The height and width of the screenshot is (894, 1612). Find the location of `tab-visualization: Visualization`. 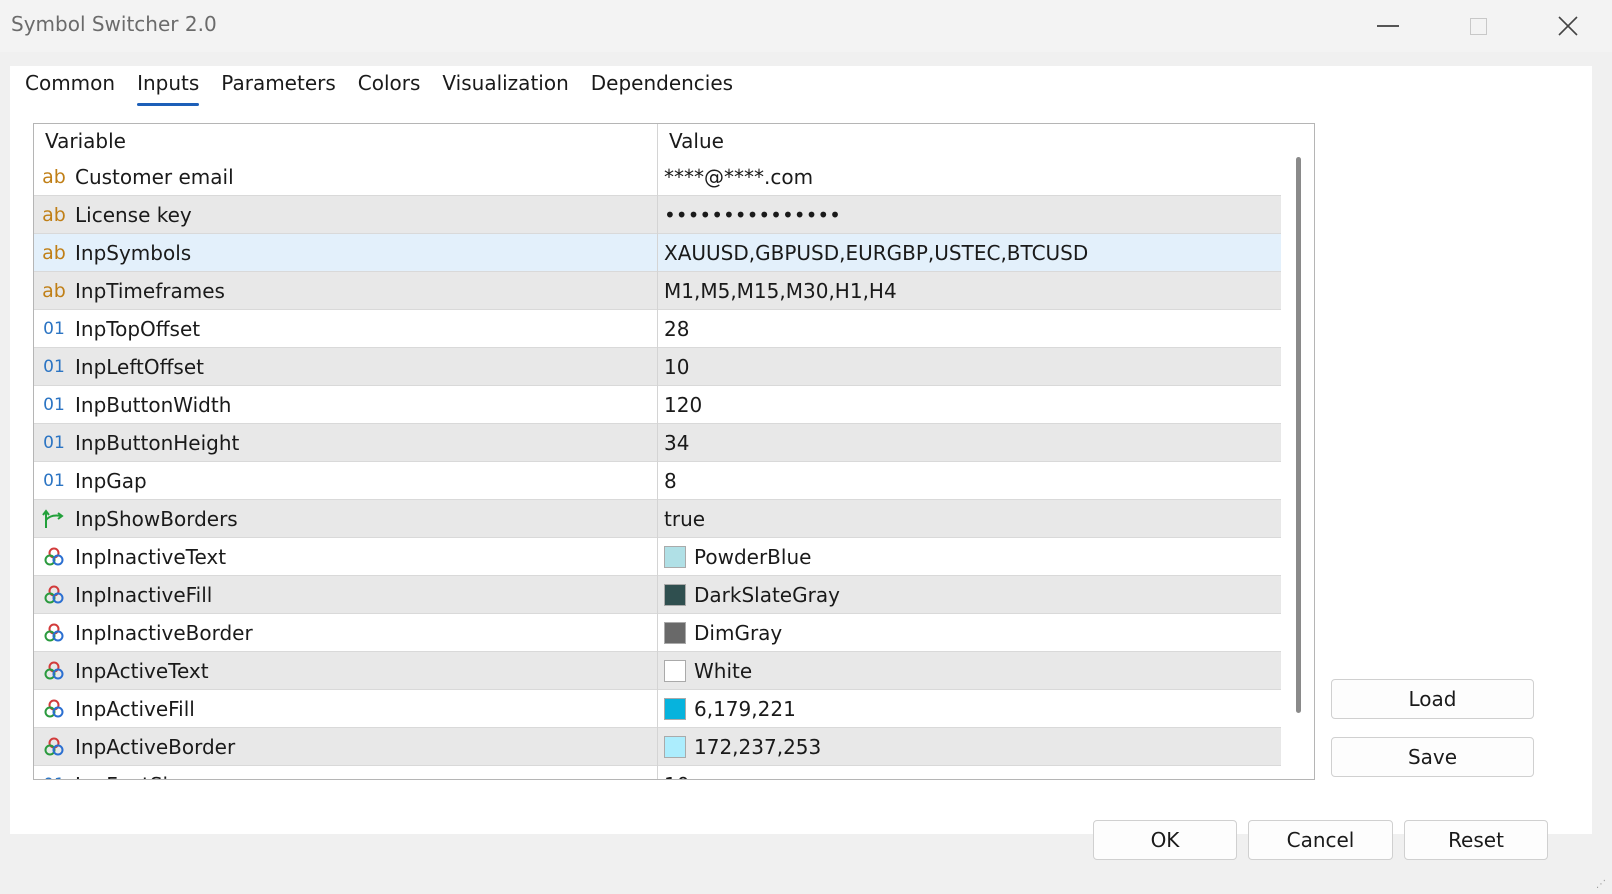

tab-visualization: Visualization is located at coordinates (505, 84).